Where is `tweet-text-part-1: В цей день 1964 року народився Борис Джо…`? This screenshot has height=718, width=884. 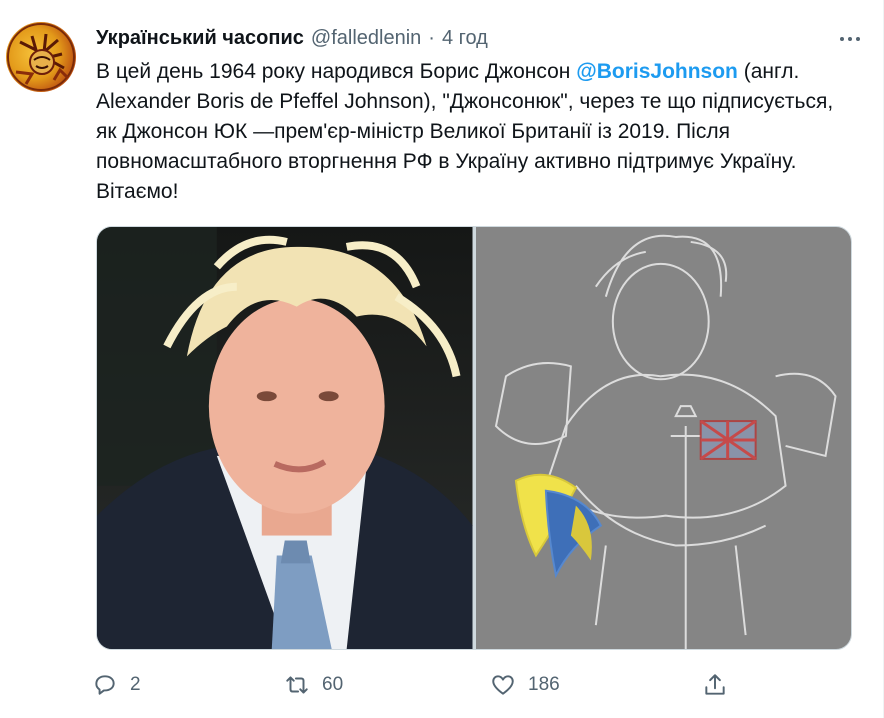 tweet-text-part-1: В цей день 1964 року народився Борис Джо… is located at coordinates (336, 71).